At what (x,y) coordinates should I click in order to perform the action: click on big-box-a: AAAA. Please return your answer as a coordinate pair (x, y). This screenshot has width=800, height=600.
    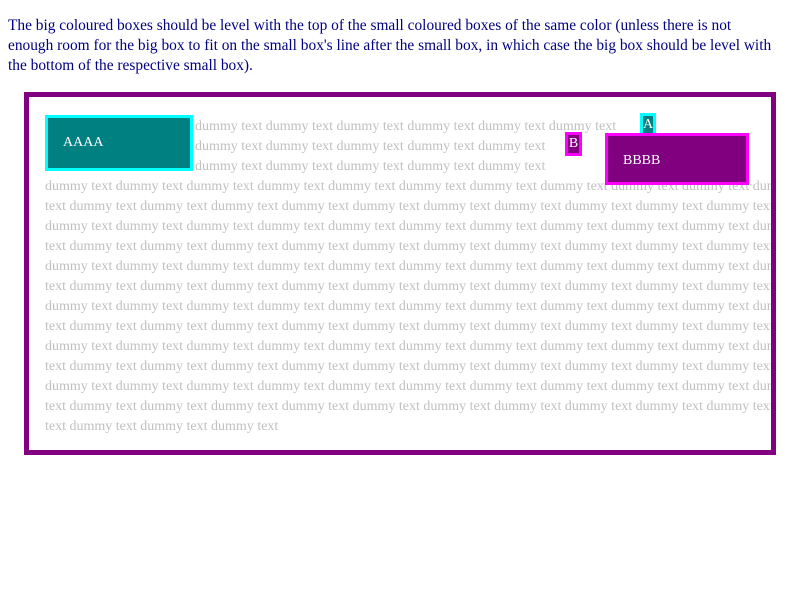
    Looking at the image, I should click on (119, 143).